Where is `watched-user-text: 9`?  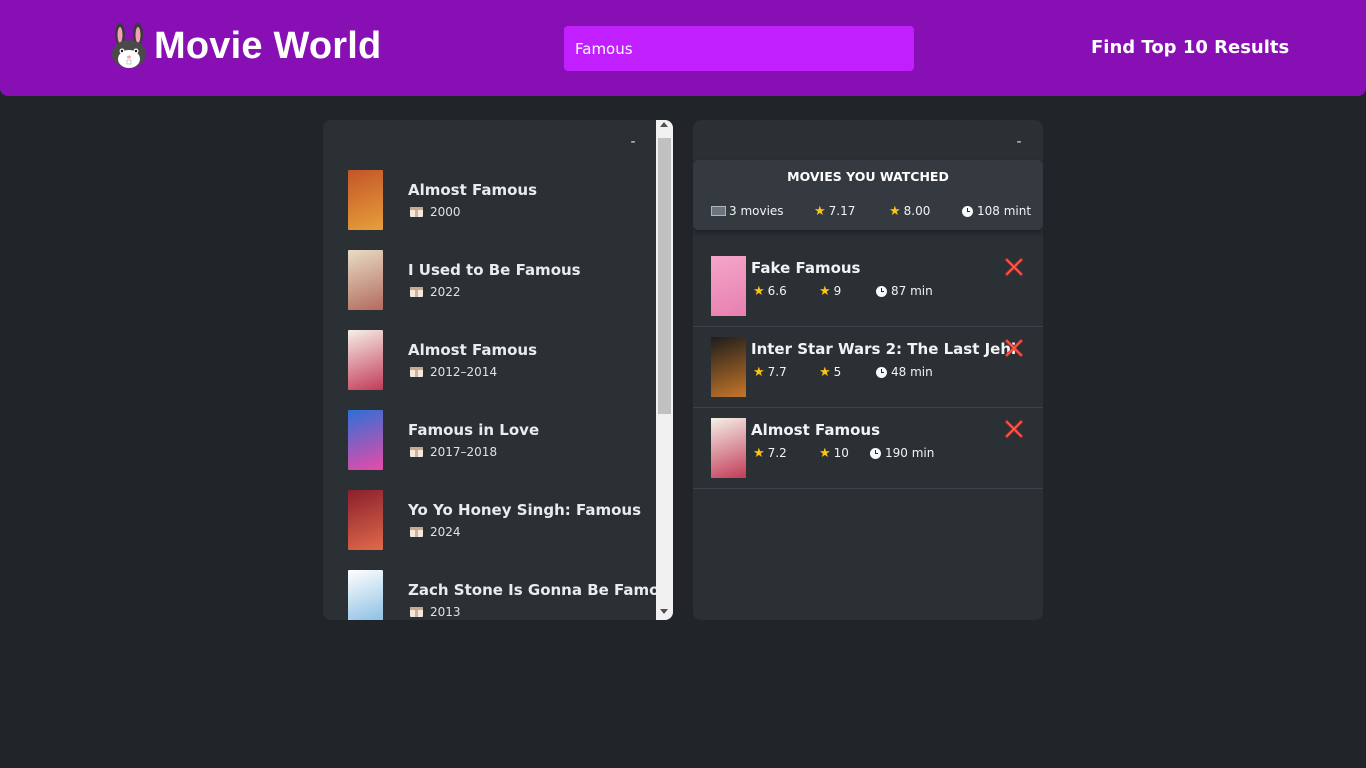
watched-user-text: 9 is located at coordinates (837, 291).